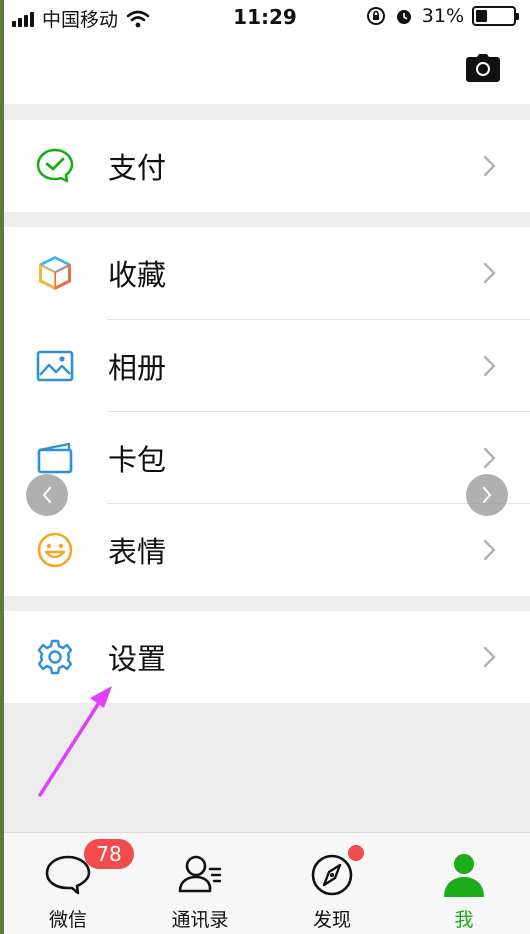 The image size is (530, 934). Describe the element at coordinates (137, 168) in the screenshot. I see `menu-item-label: 支付` at that location.